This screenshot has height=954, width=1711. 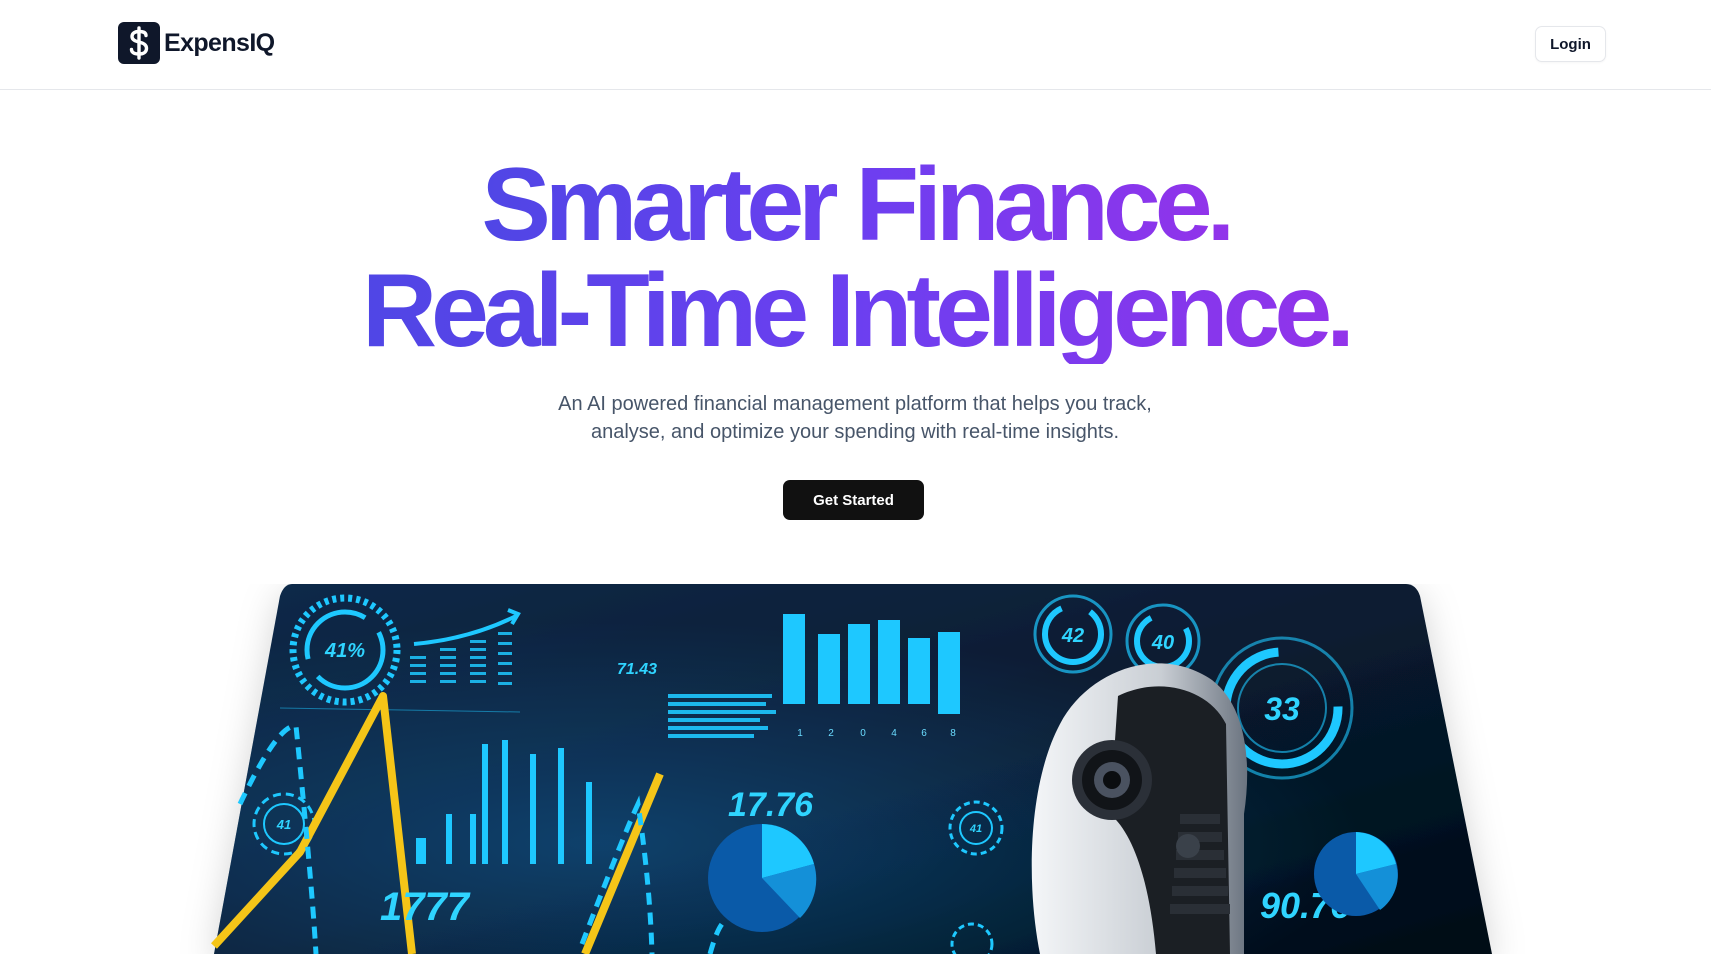 I want to click on readout-c: 1777, so click(x=425, y=907).